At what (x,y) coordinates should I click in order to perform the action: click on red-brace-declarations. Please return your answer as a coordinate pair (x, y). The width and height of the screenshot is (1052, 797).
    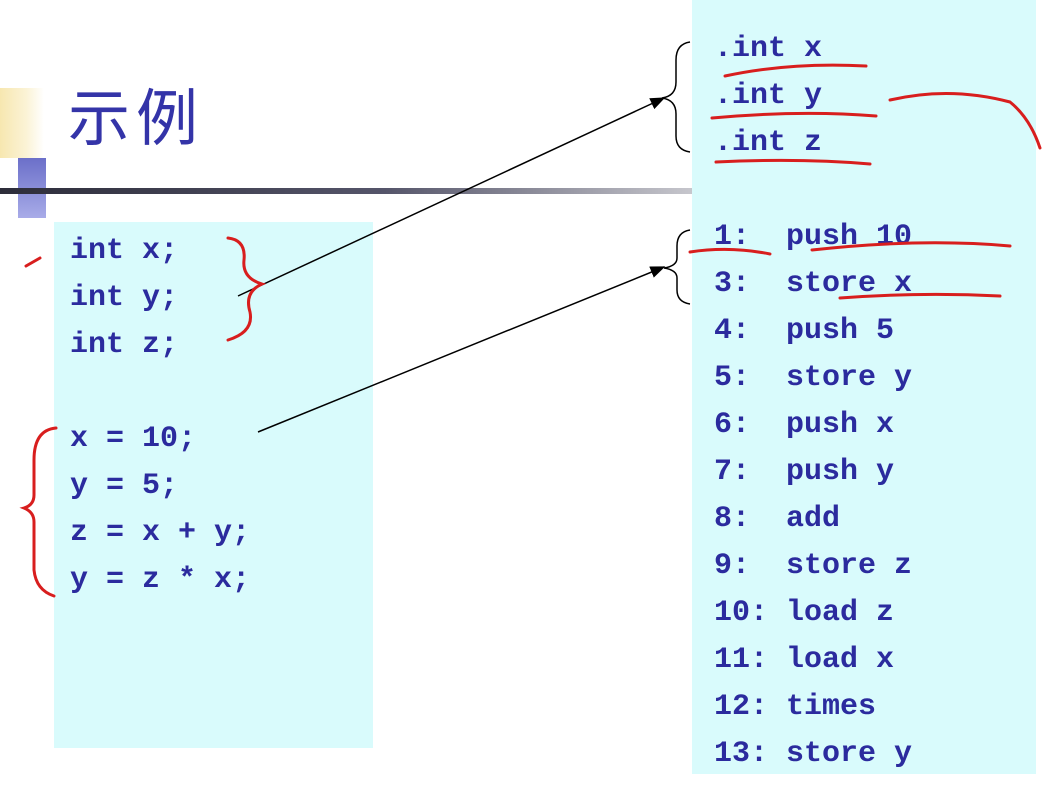
    Looking at the image, I should click on (246, 289).